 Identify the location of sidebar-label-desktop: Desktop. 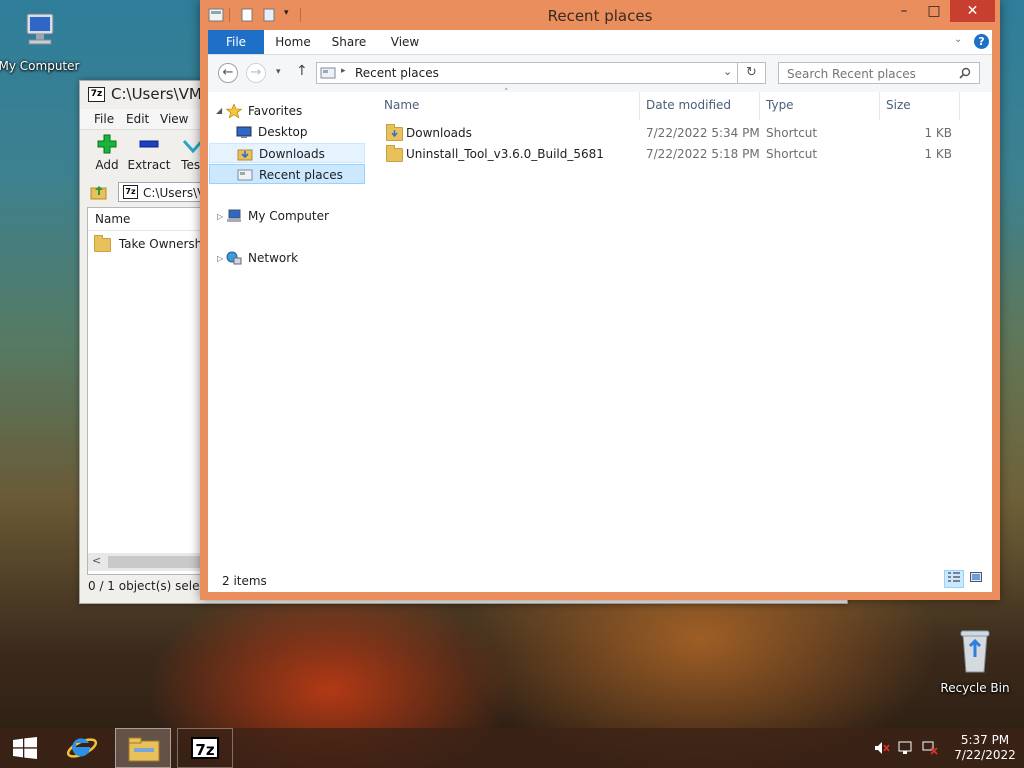
(283, 132).